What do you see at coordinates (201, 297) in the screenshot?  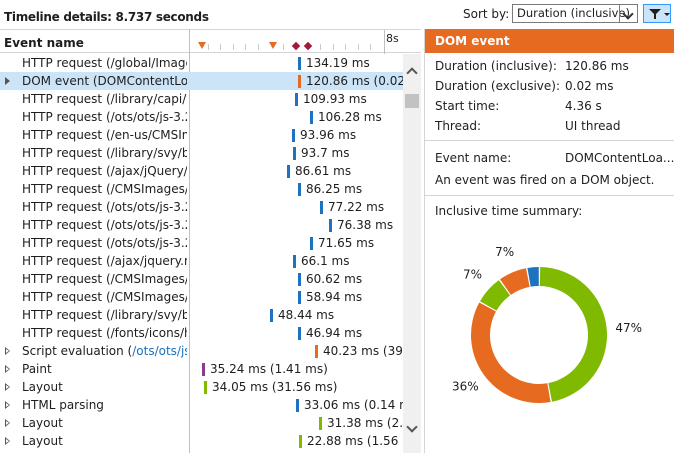 I see `event-row: HTTP request (/CMSImages/... 58.94 ms` at bounding box center [201, 297].